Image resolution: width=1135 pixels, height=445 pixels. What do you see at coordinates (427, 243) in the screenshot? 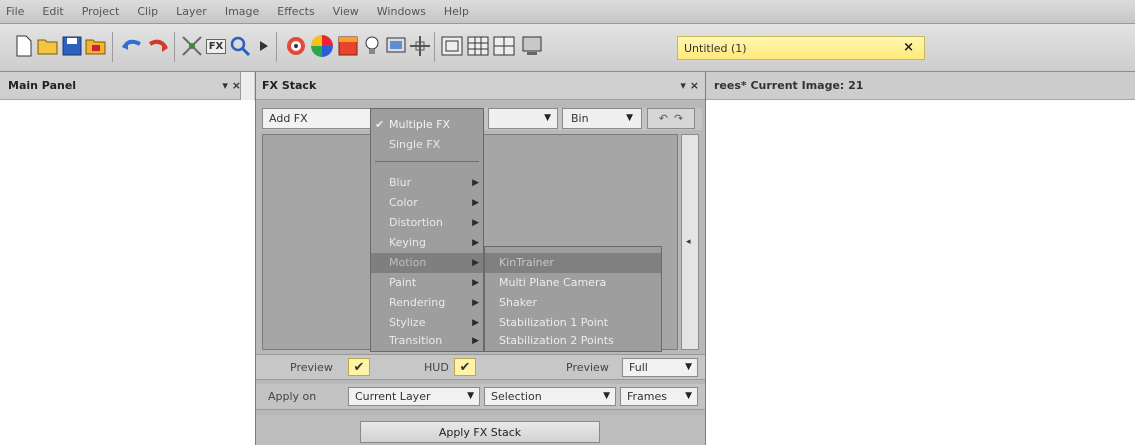
I see `menu-item-keying: Keying ▶` at bounding box center [427, 243].